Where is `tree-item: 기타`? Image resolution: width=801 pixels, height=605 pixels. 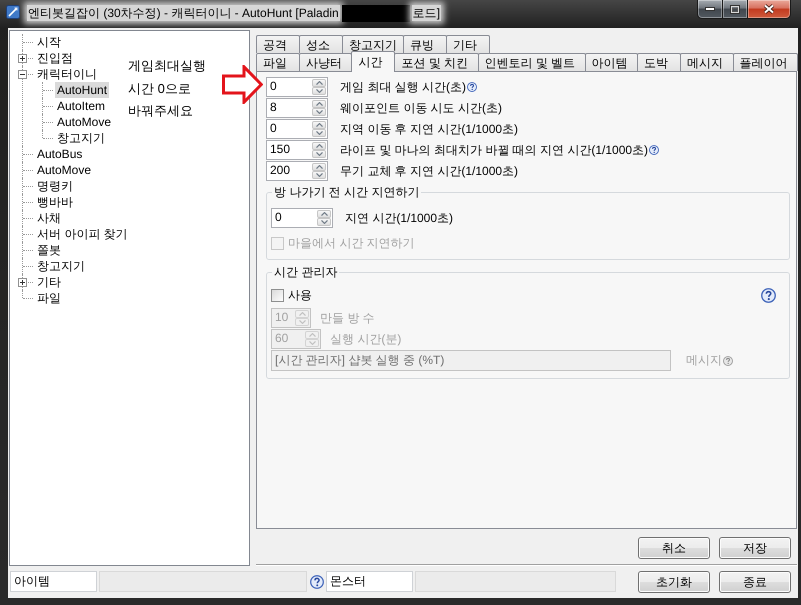
tree-item: 기타 is located at coordinates (49, 282).